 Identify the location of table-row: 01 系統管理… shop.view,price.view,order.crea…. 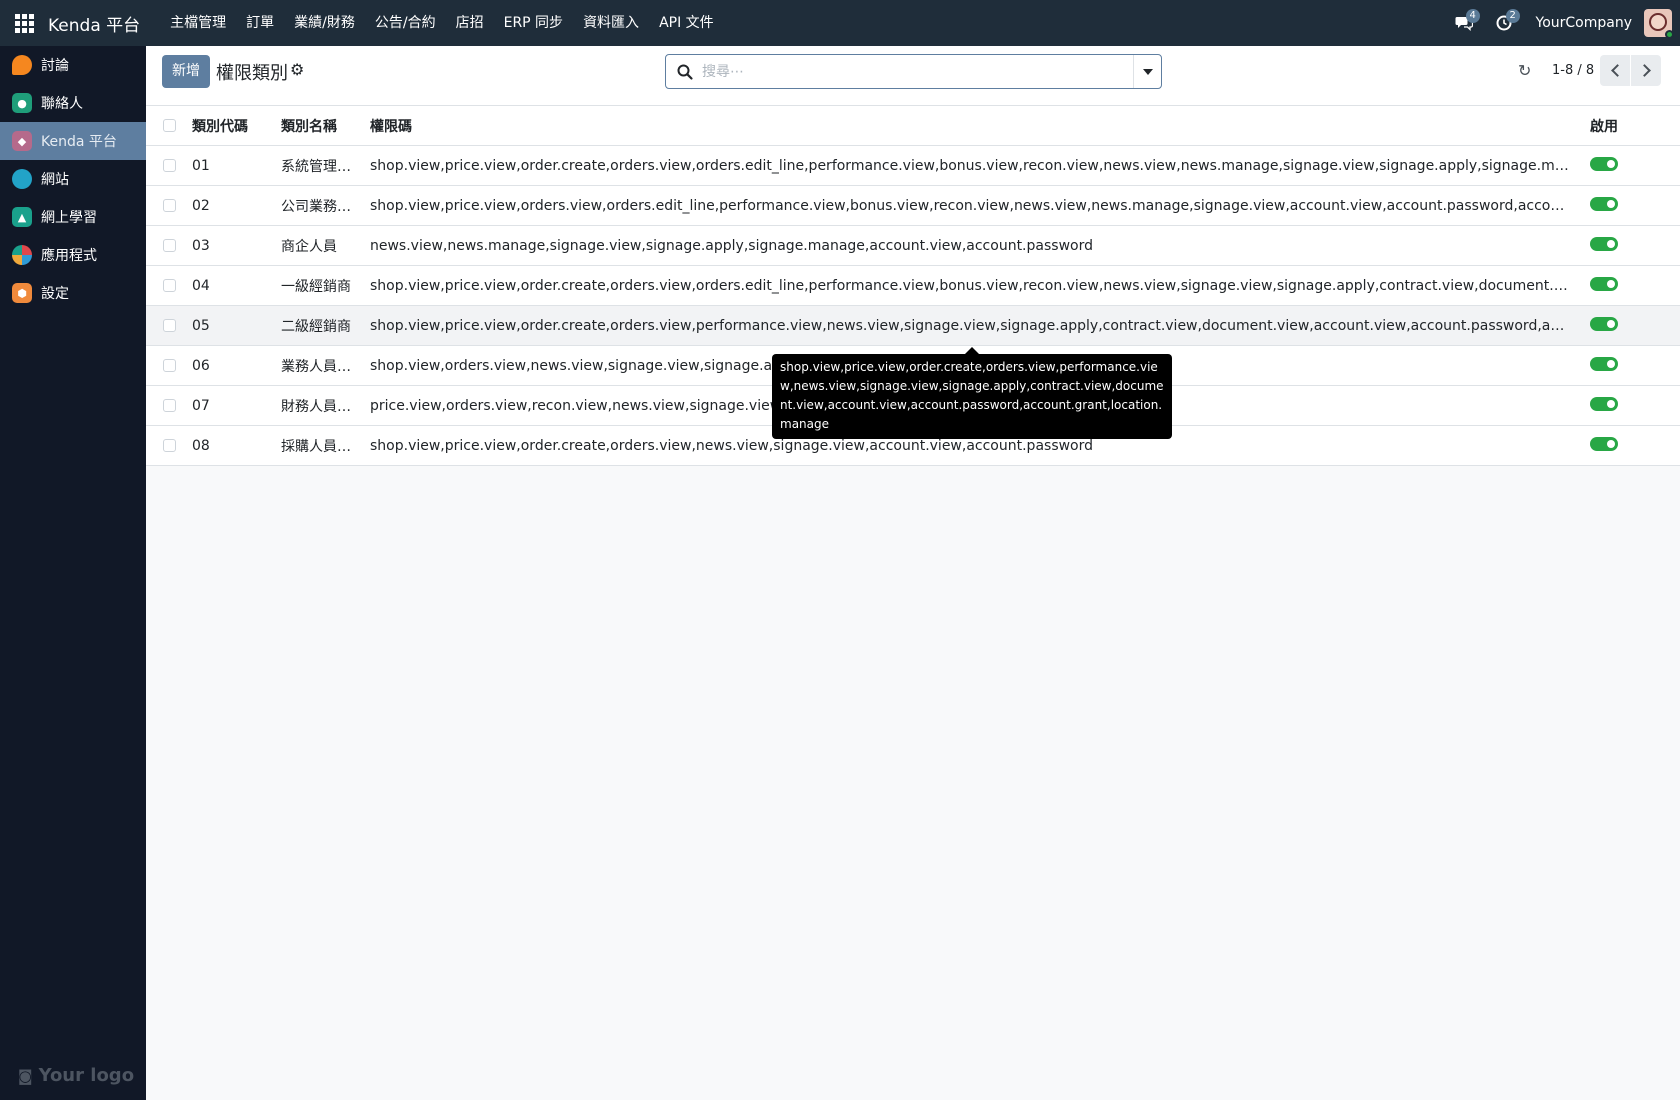
(913, 166).